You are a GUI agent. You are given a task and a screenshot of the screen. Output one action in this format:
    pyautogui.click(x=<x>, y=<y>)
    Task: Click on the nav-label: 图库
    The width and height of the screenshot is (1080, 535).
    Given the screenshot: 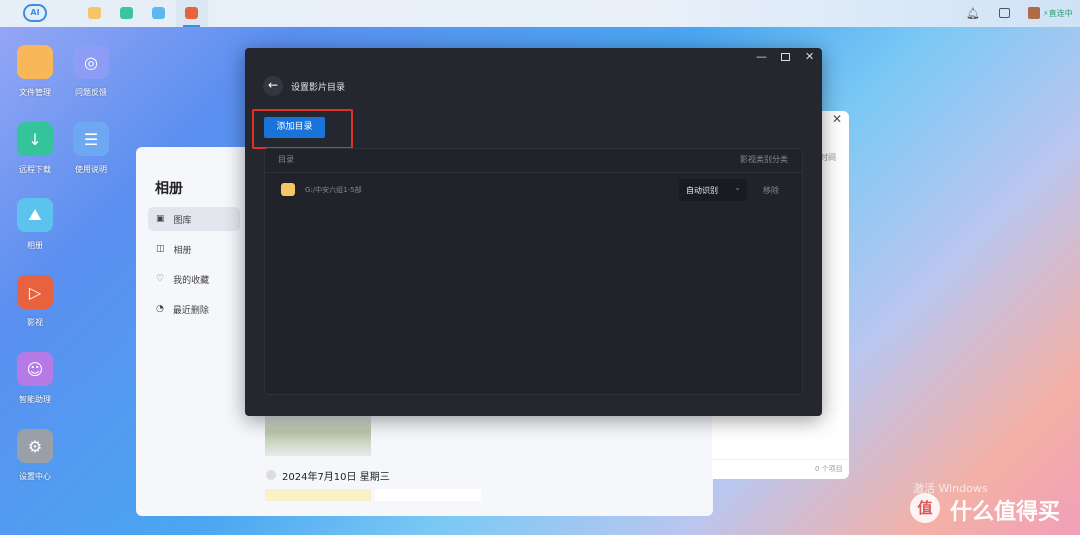 What is the action you would take?
    pyautogui.click(x=182, y=220)
    